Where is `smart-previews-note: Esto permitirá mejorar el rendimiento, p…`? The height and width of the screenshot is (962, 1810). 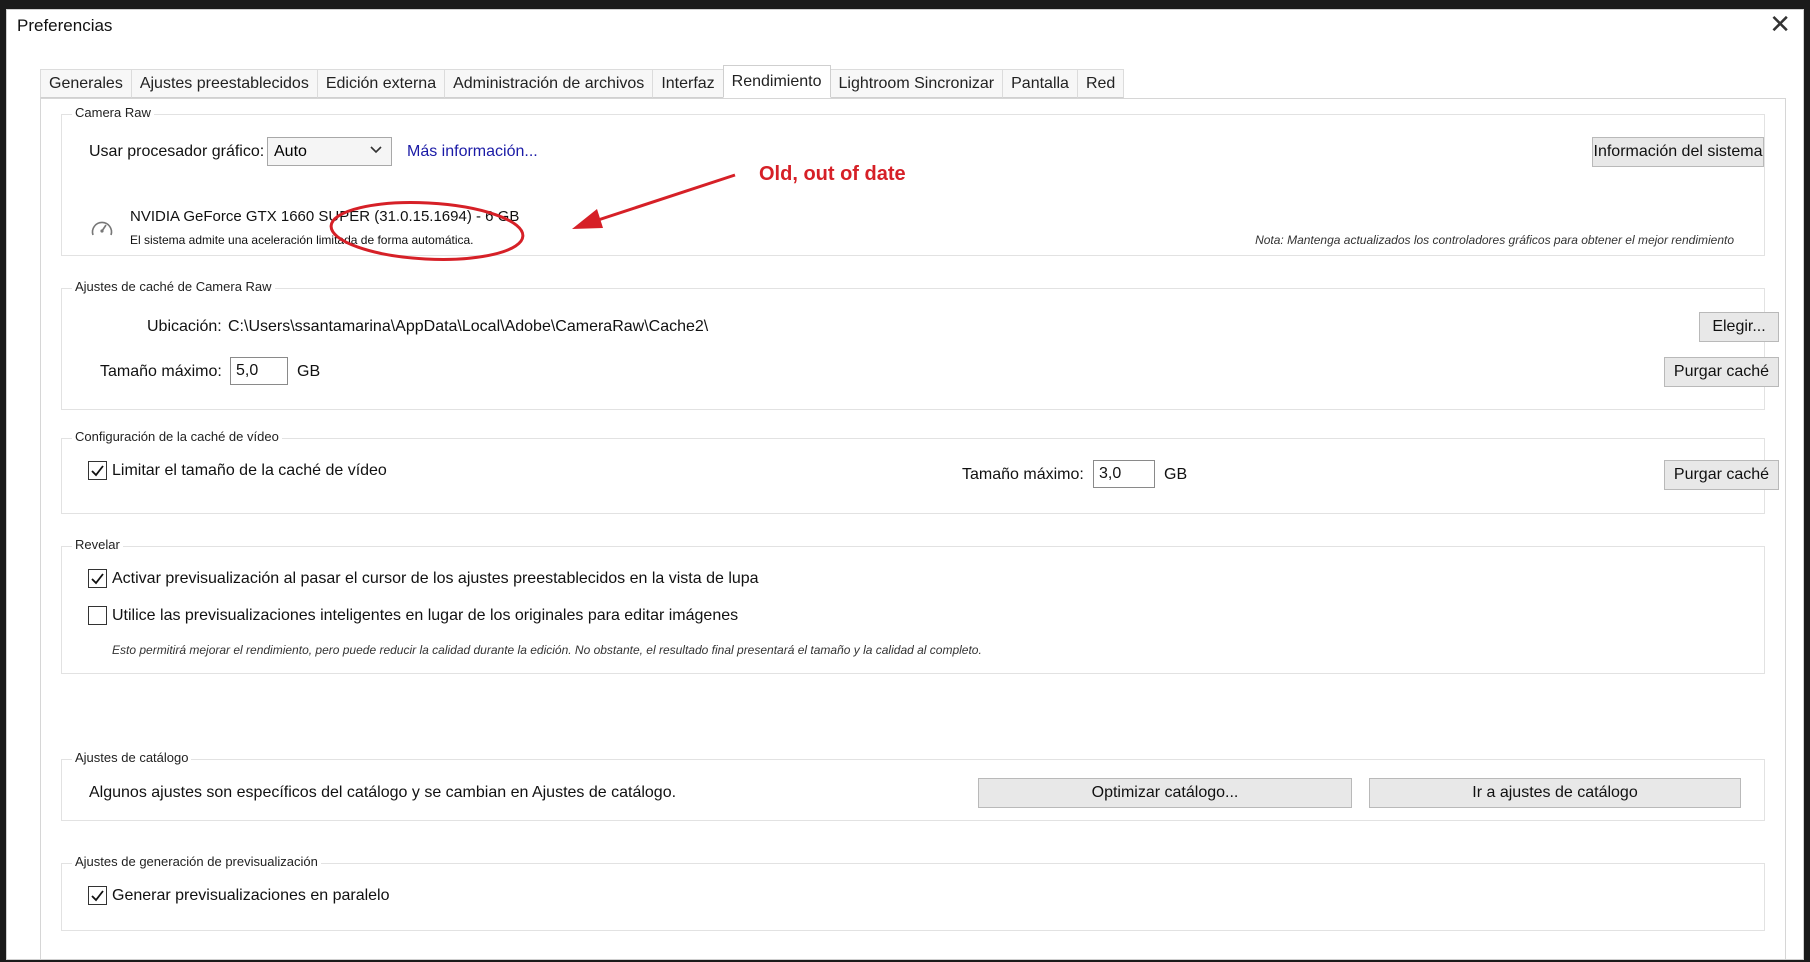 smart-previews-note: Esto permitirá mejorar el rendimiento, p… is located at coordinates (547, 650).